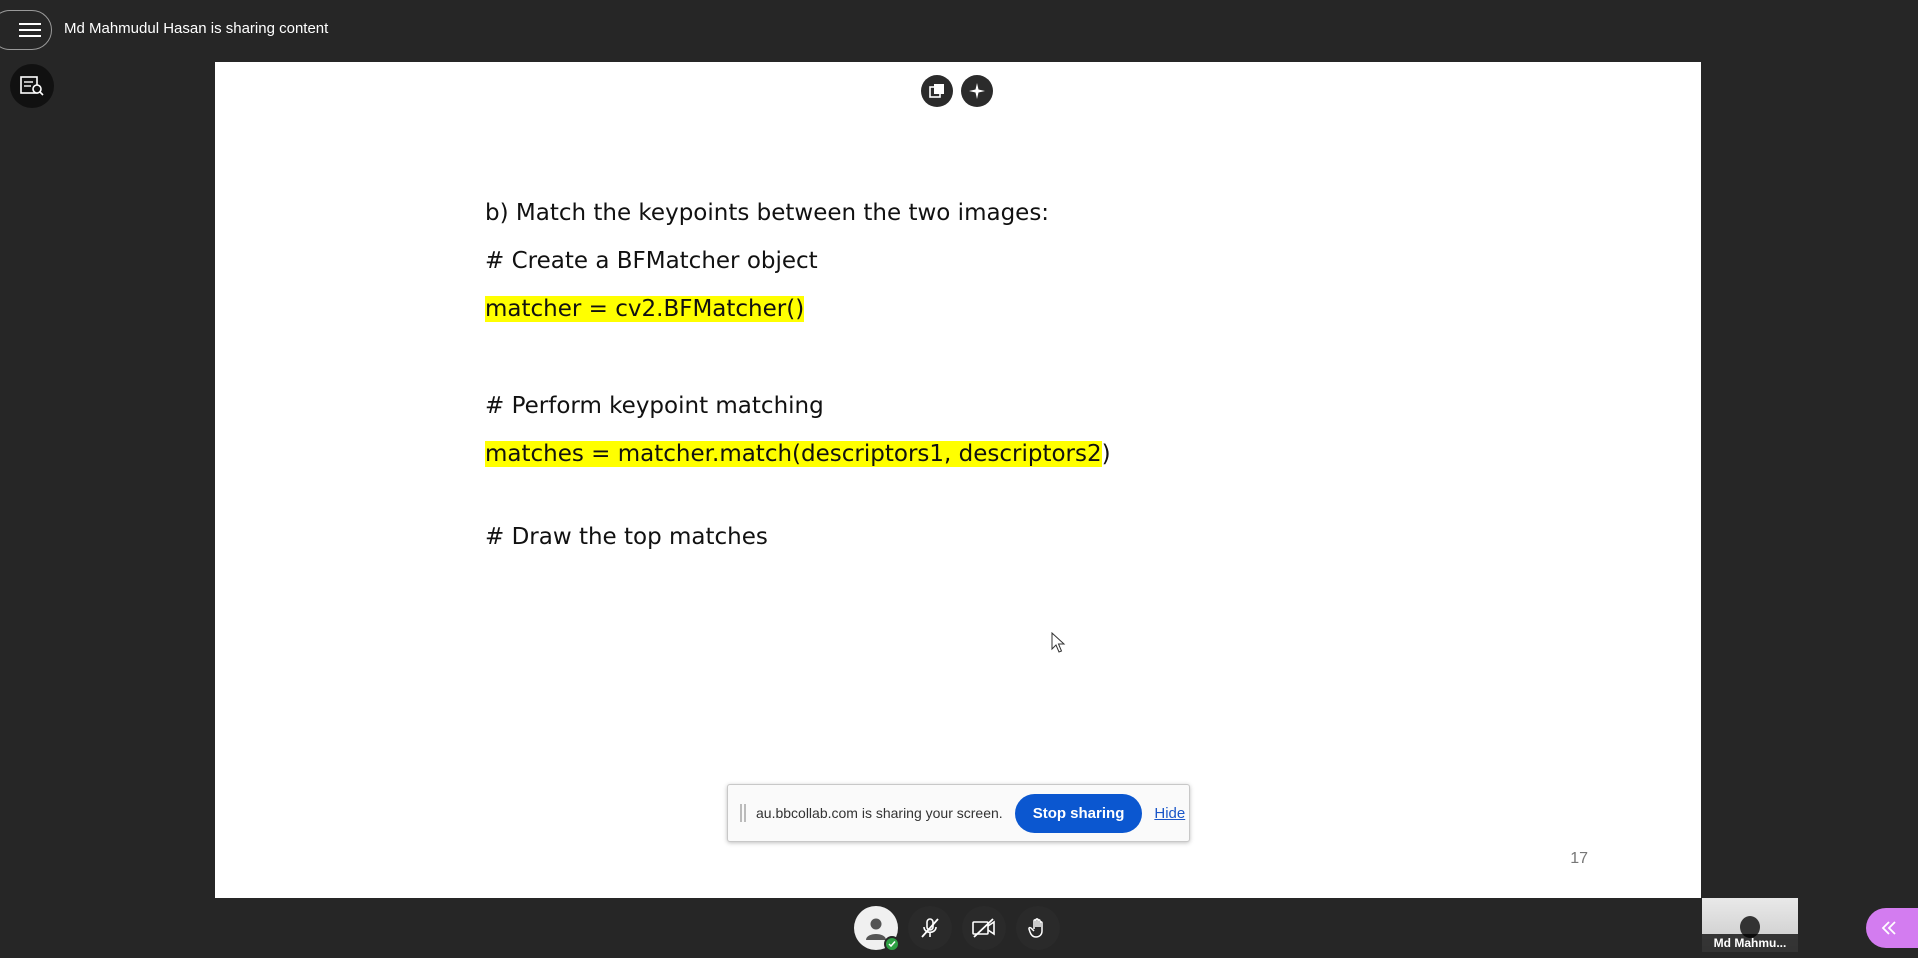 The image size is (1918, 958). I want to click on sparkle-icon, so click(977, 91).